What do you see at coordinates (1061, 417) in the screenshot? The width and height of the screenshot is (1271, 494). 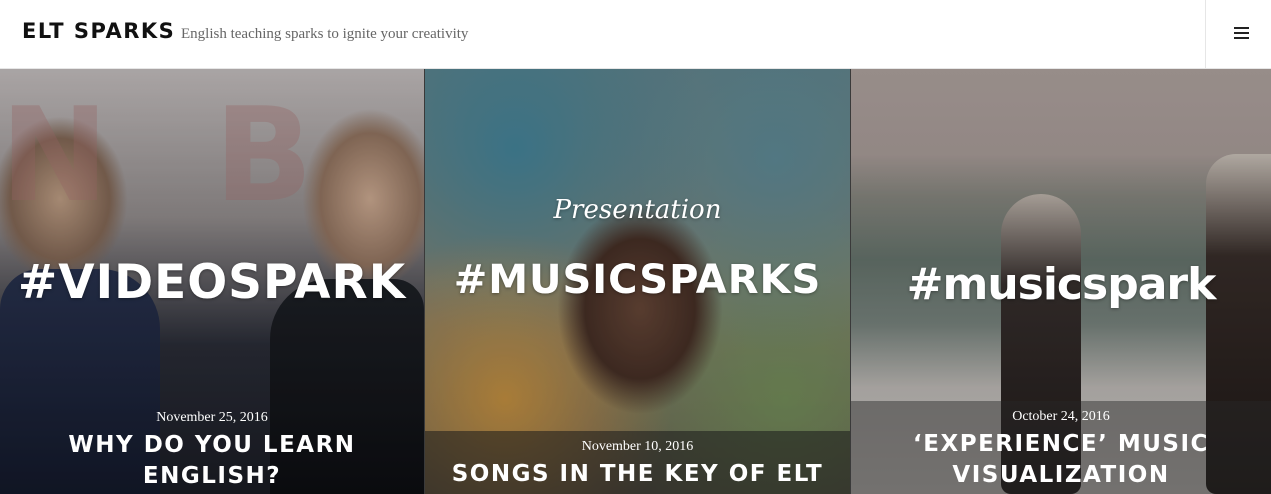 I see `post-date: October 24, 2016` at bounding box center [1061, 417].